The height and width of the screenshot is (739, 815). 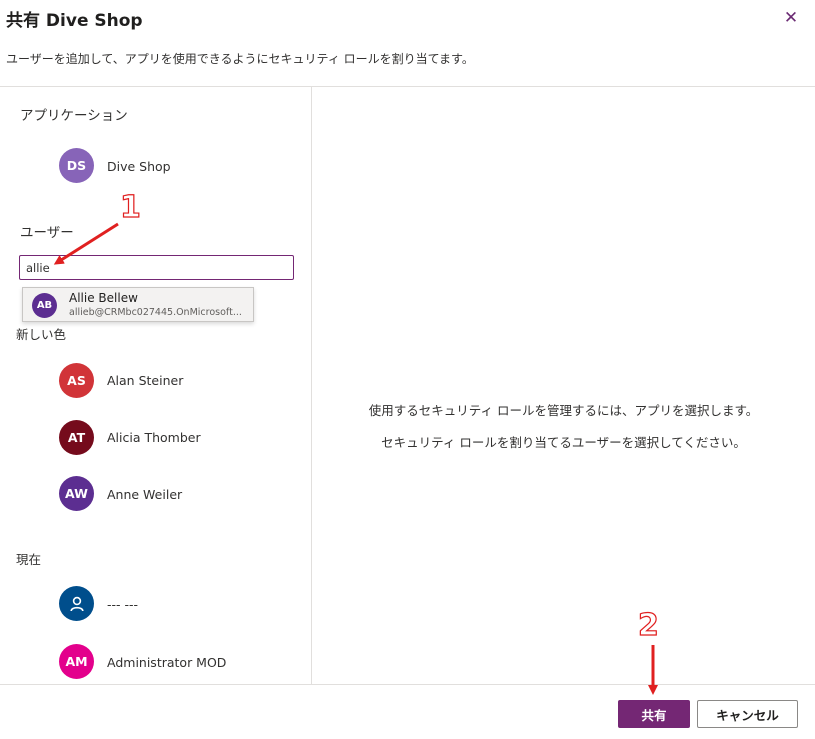 What do you see at coordinates (74, 21) in the screenshot?
I see `dialog-title: 共有 Dive Shop` at bounding box center [74, 21].